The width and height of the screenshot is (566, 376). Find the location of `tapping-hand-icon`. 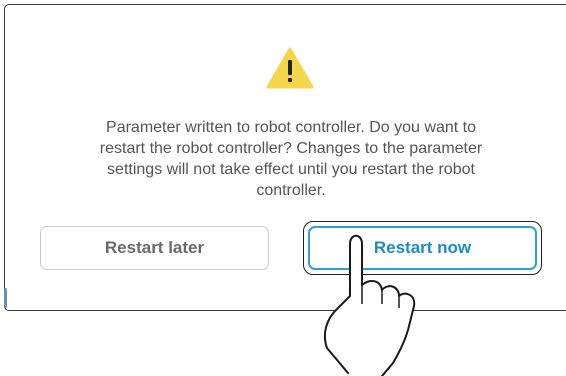

tapping-hand-icon is located at coordinates (369, 305).